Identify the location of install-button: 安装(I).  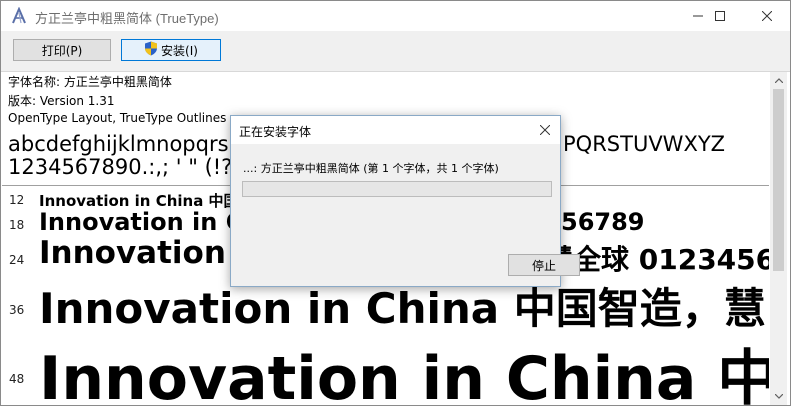
(171, 50).